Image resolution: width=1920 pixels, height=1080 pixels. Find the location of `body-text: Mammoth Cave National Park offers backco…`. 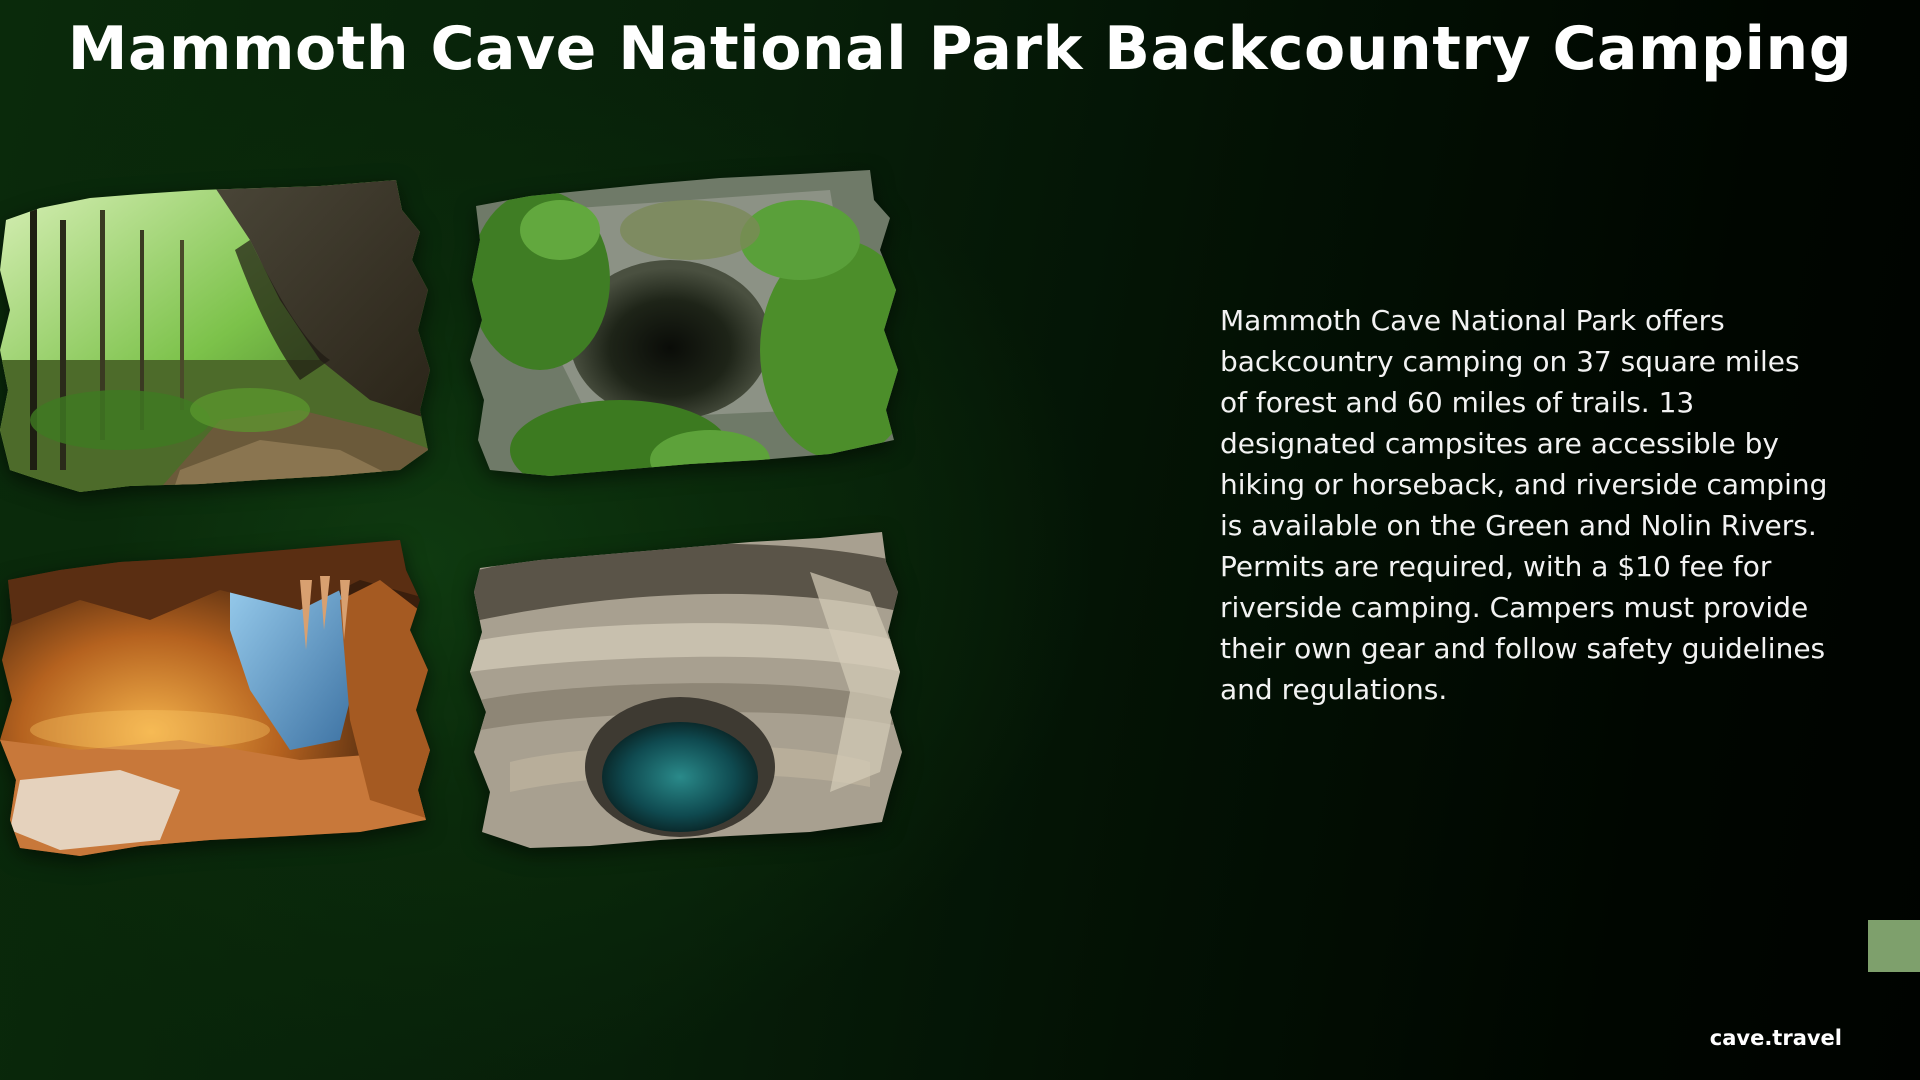

body-text: Mammoth Cave National Park offers backco… is located at coordinates (1524, 505).